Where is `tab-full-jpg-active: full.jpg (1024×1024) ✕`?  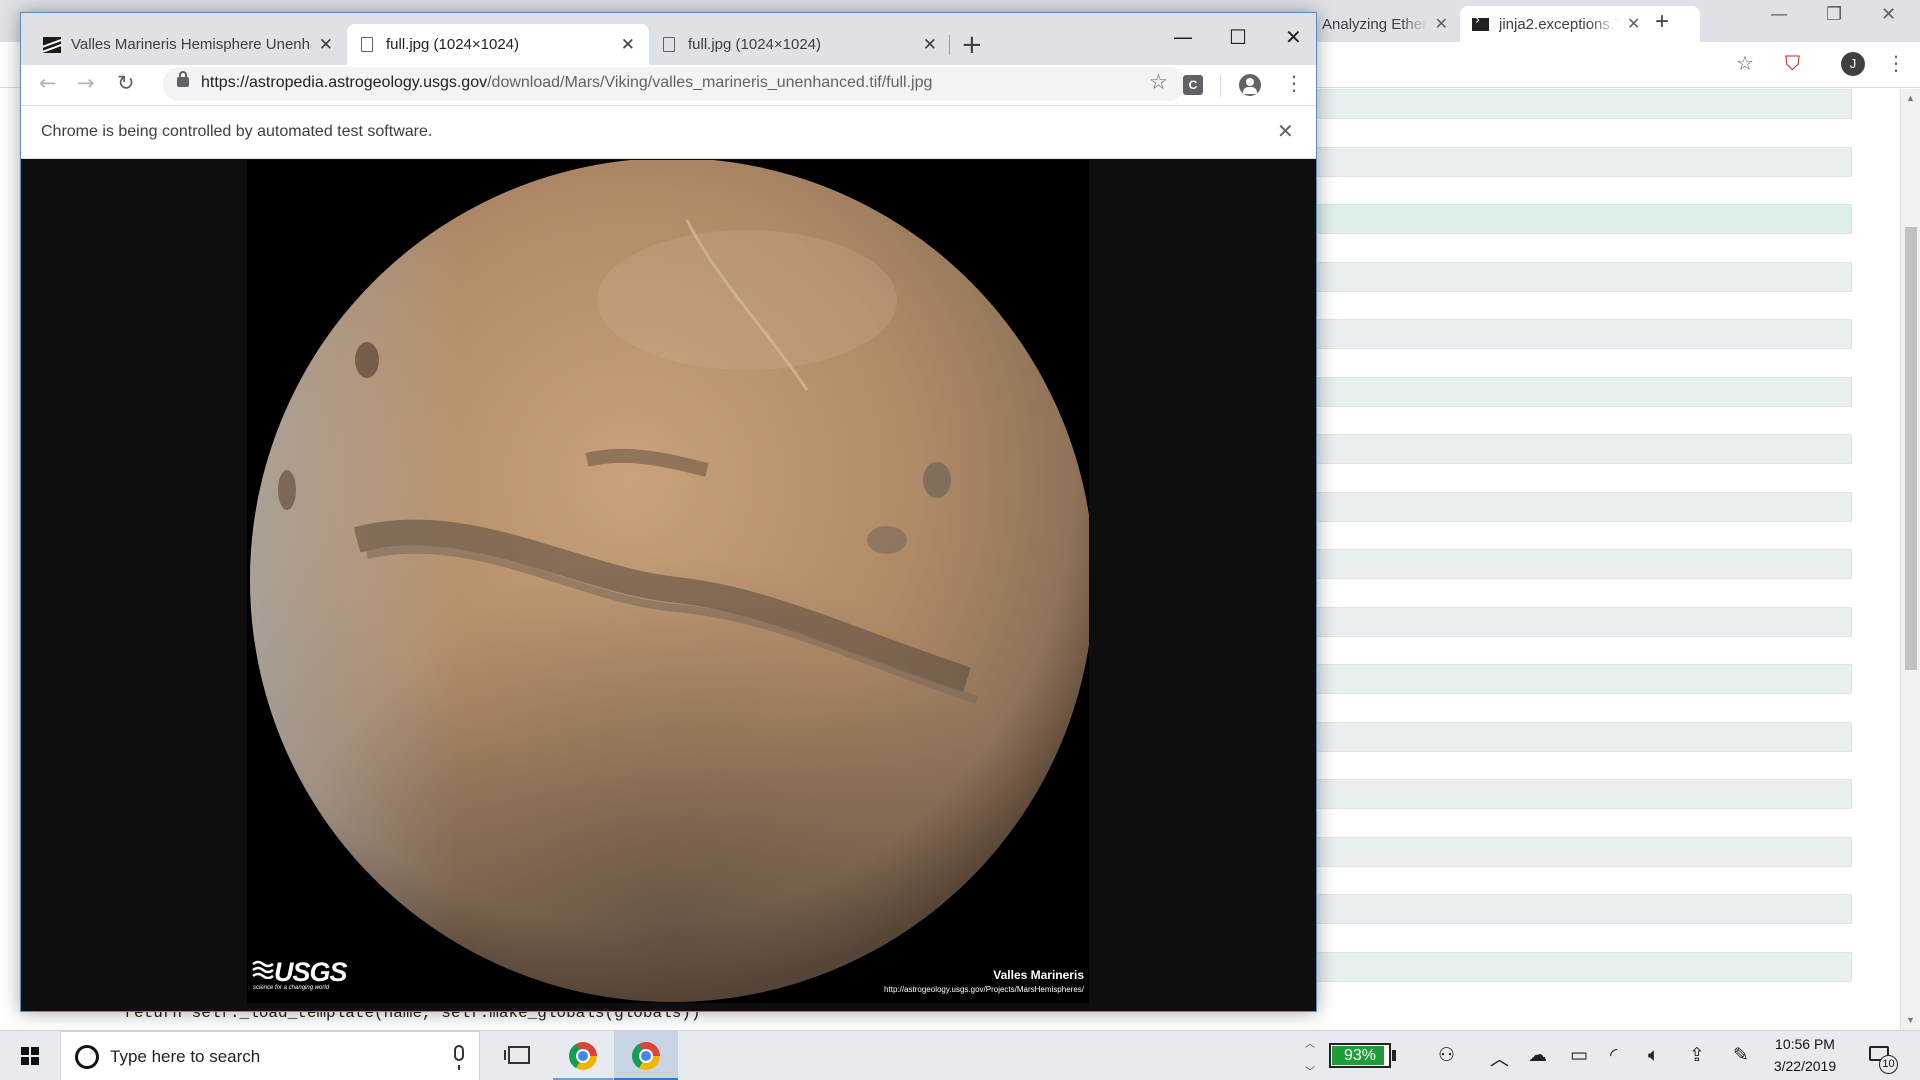
tab-full-jpg-active: full.jpg (1024×1024) ✕ is located at coordinates (498, 44).